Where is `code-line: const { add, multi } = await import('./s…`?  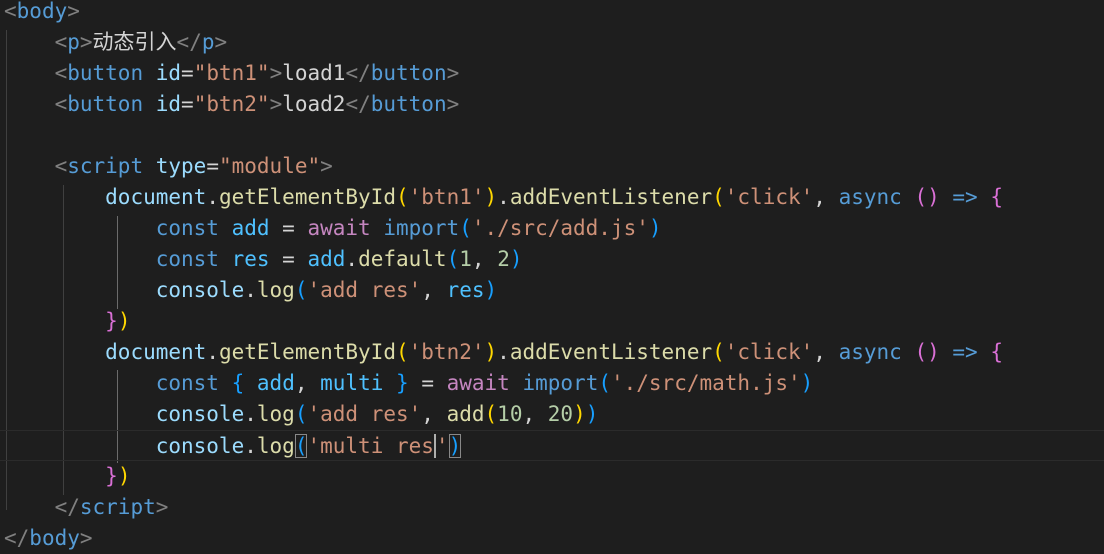 code-line: const { add, multi } = await import('./s… is located at coordinates (409, 383).